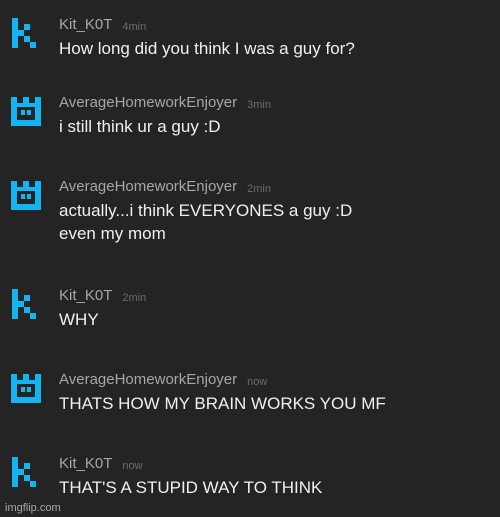 The width and height of the screenshot is (500, 517). I want to click on message-header: AverageHomeworkEnjoyer 2min, so click(165, 187).